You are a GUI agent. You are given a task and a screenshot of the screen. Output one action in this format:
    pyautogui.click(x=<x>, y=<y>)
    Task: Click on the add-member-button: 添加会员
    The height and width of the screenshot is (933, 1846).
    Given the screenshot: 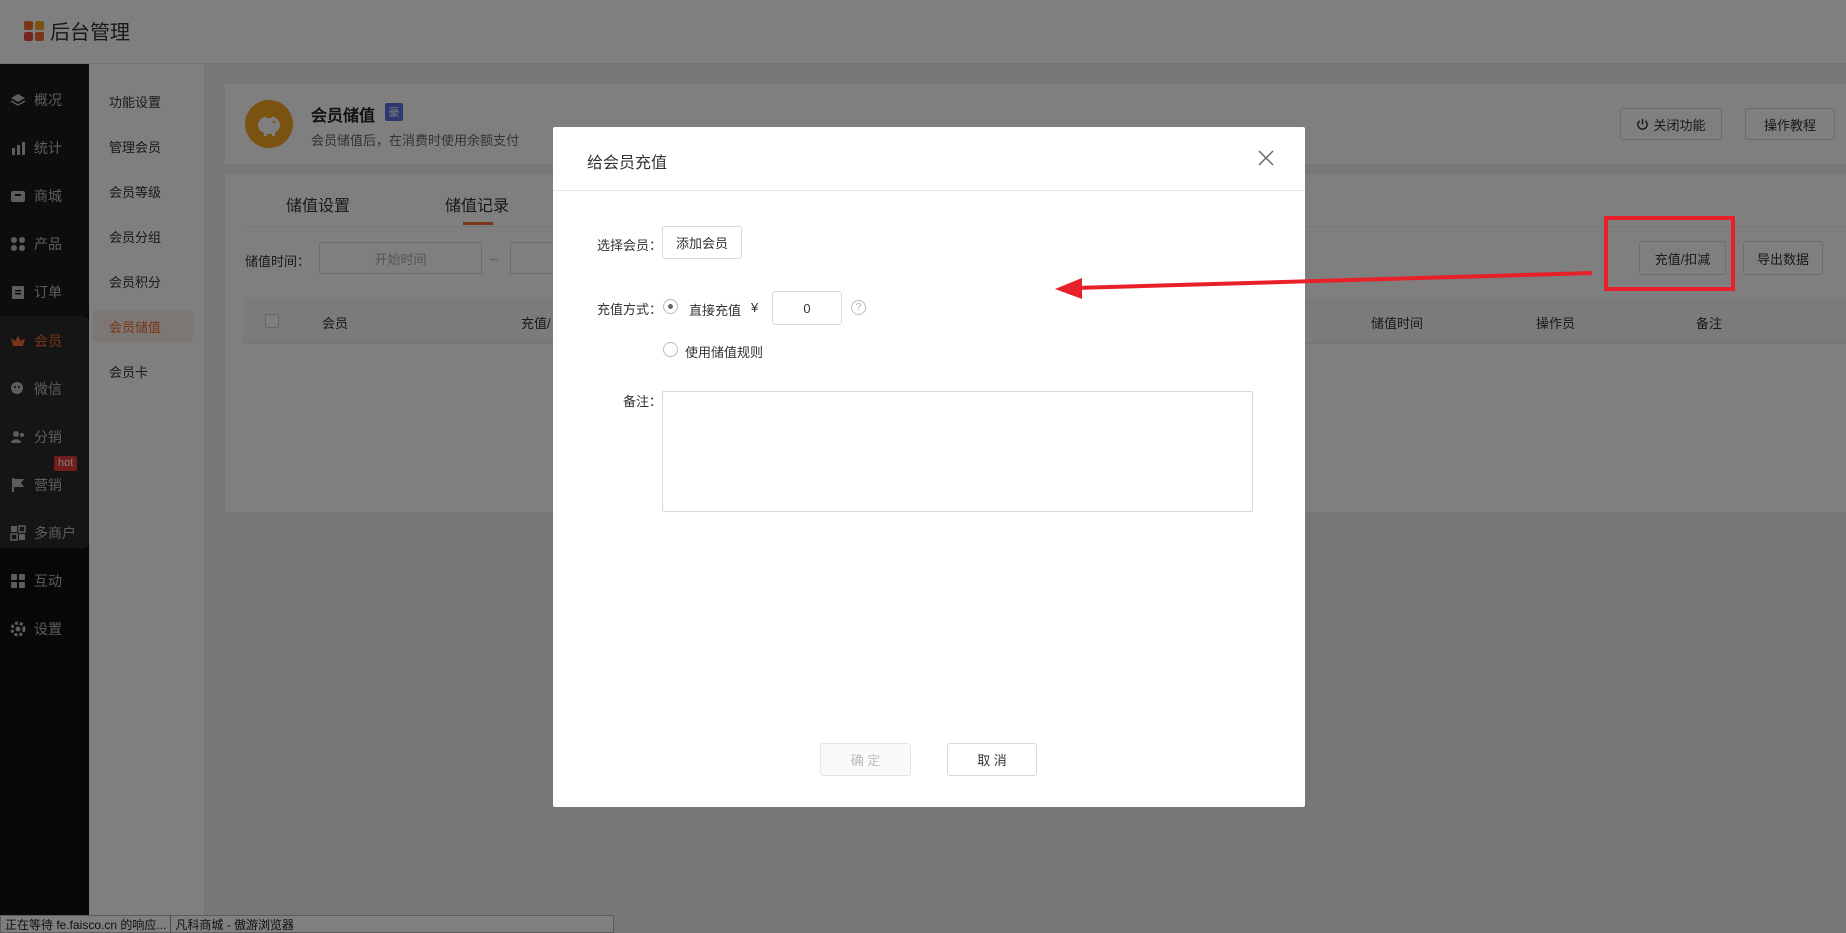 What is the action you would take?
    pyautogui.click(x=702, y=242)
    